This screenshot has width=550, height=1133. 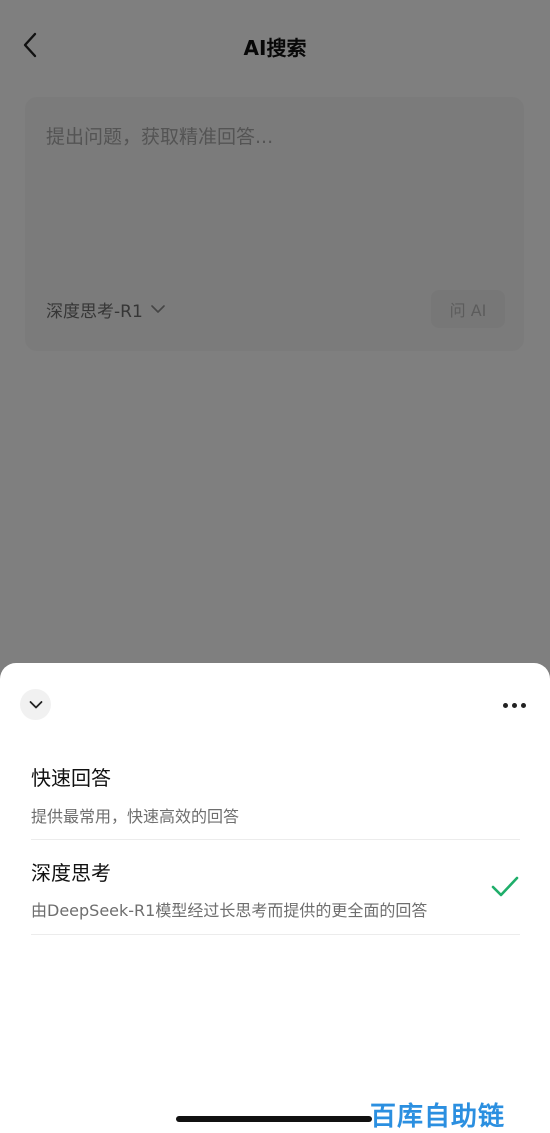 What do you see at coordinates (438, 1117) in the screenshot?
I see `watermark-logo: 百库自助链` at bounding box center [438, 1117].